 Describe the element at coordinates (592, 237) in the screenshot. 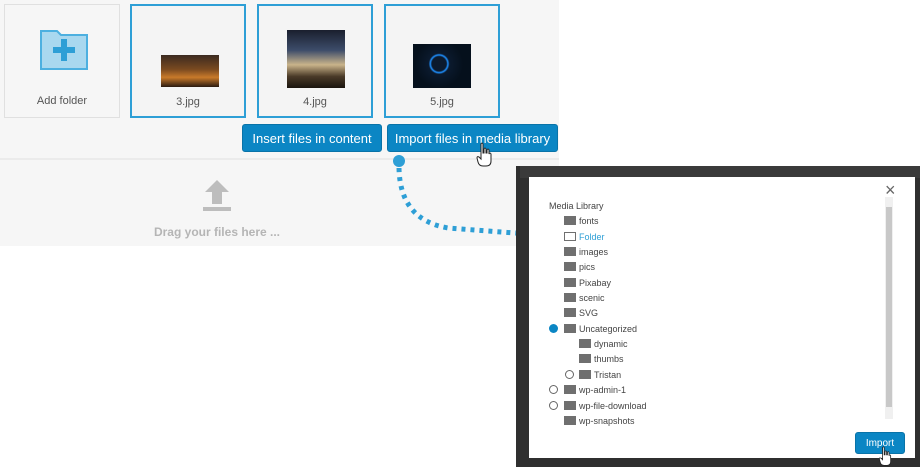

I see `tree-item-folder: Folder` at that location.